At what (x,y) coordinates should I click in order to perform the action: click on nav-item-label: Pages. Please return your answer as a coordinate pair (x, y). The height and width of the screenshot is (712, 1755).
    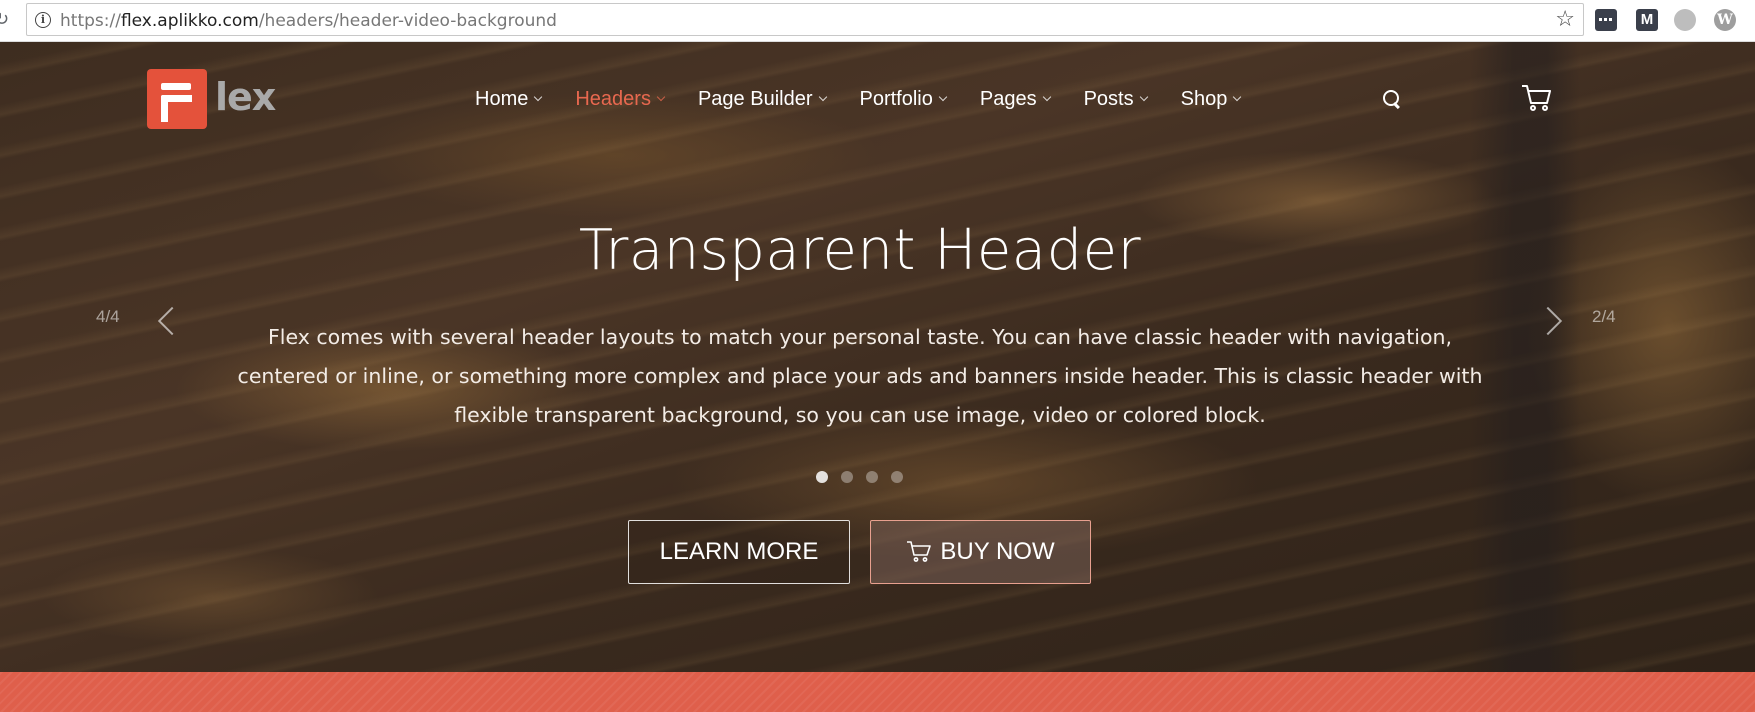
    Looking at the image, I should click on (1008, 99).